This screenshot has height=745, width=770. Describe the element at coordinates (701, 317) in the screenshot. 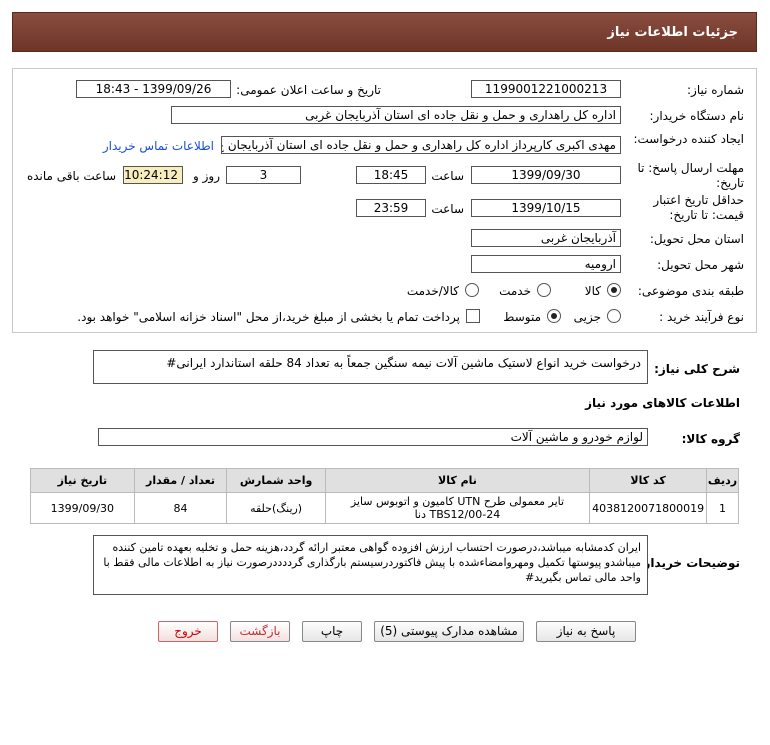

I see `process-label: نوع فرآیند خرید :` at that location.